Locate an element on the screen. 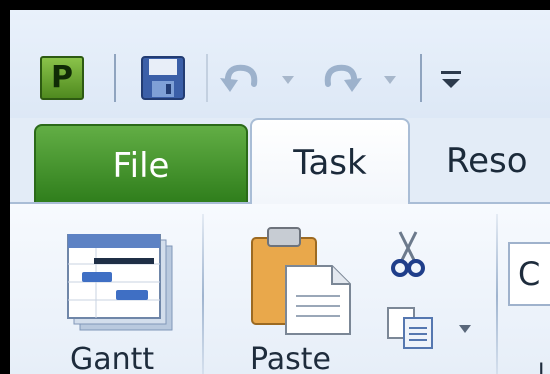 This screenshot has width=550, height=374. tab-resource: Reso is located at coordinates (498, 161).